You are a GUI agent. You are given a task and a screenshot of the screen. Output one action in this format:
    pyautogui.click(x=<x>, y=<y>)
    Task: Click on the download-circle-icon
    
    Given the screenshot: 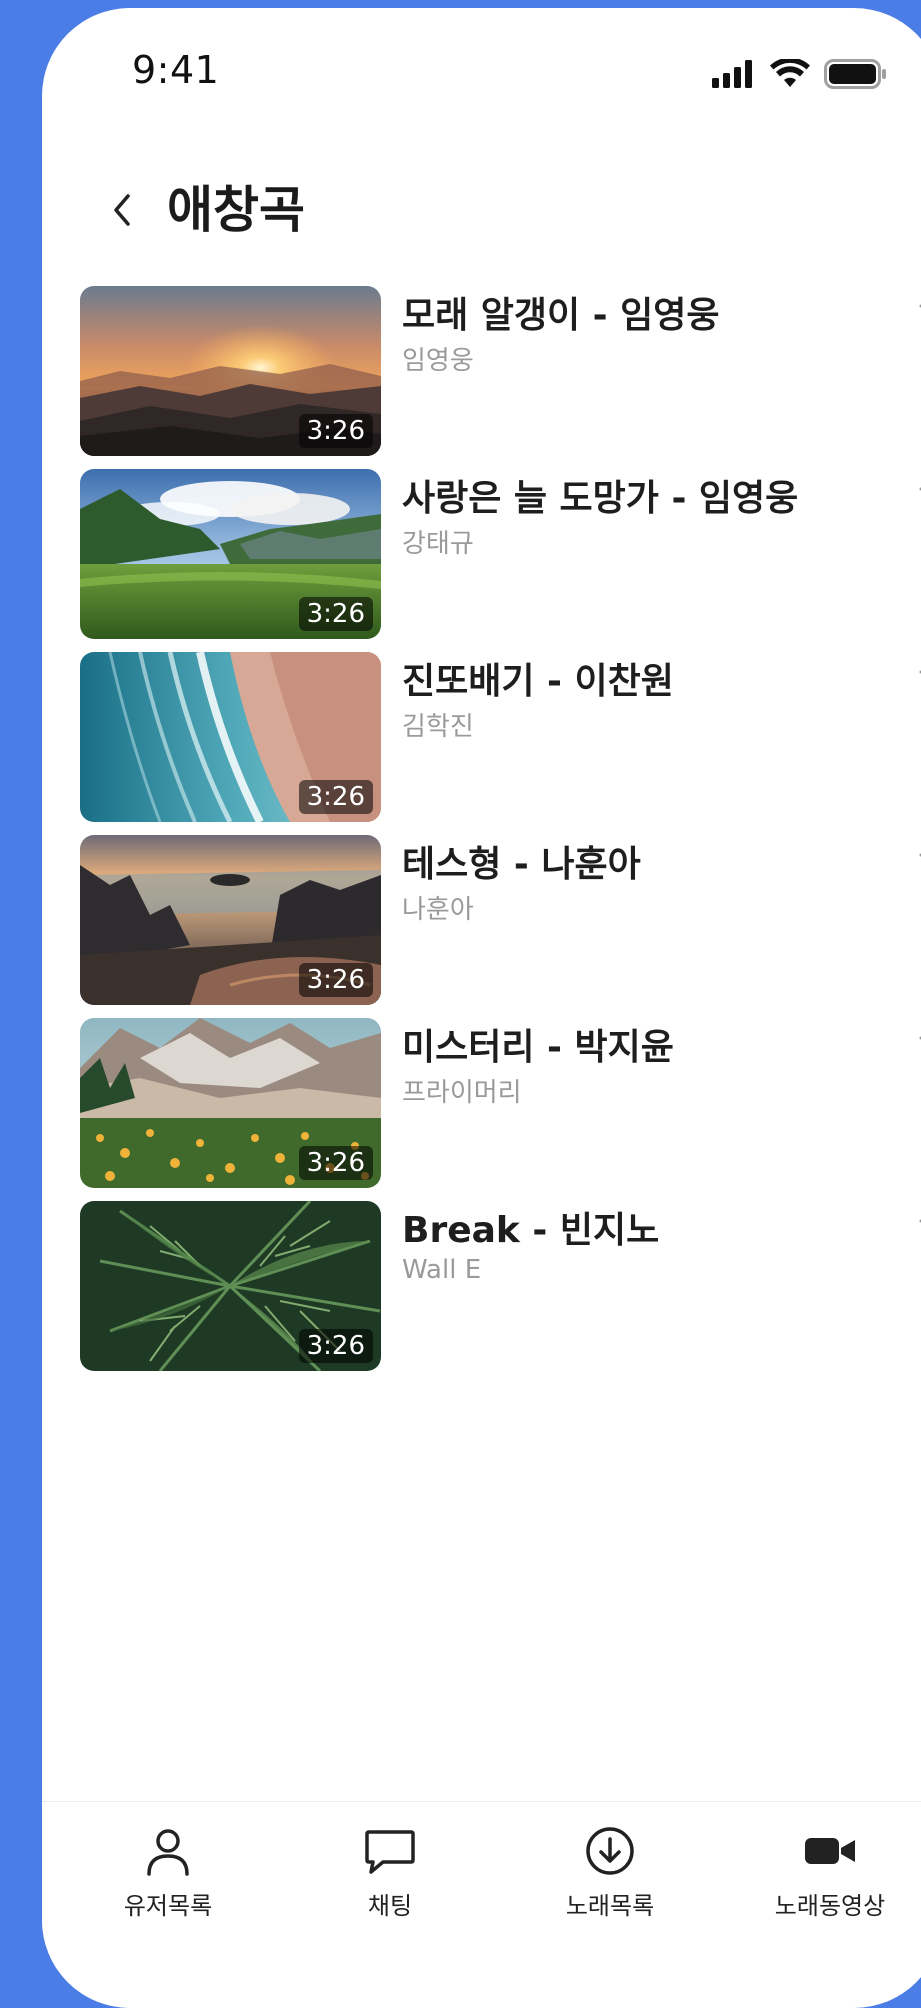 What is the action you would take?
    pyautogui.click(x=610, y=1851)
    